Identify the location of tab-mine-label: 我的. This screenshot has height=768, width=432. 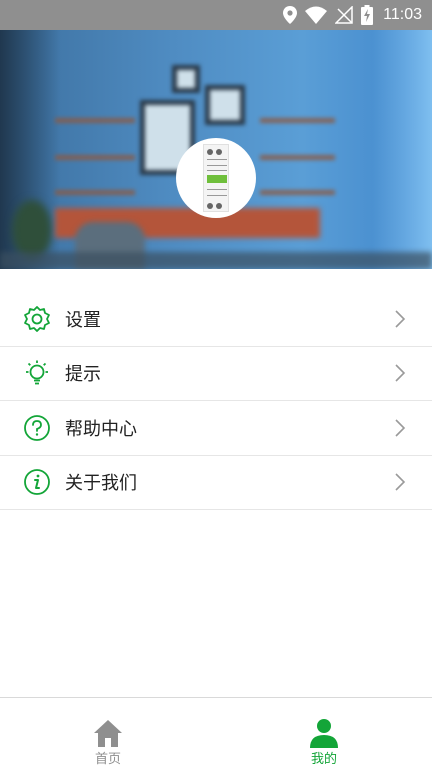
(323, 759).